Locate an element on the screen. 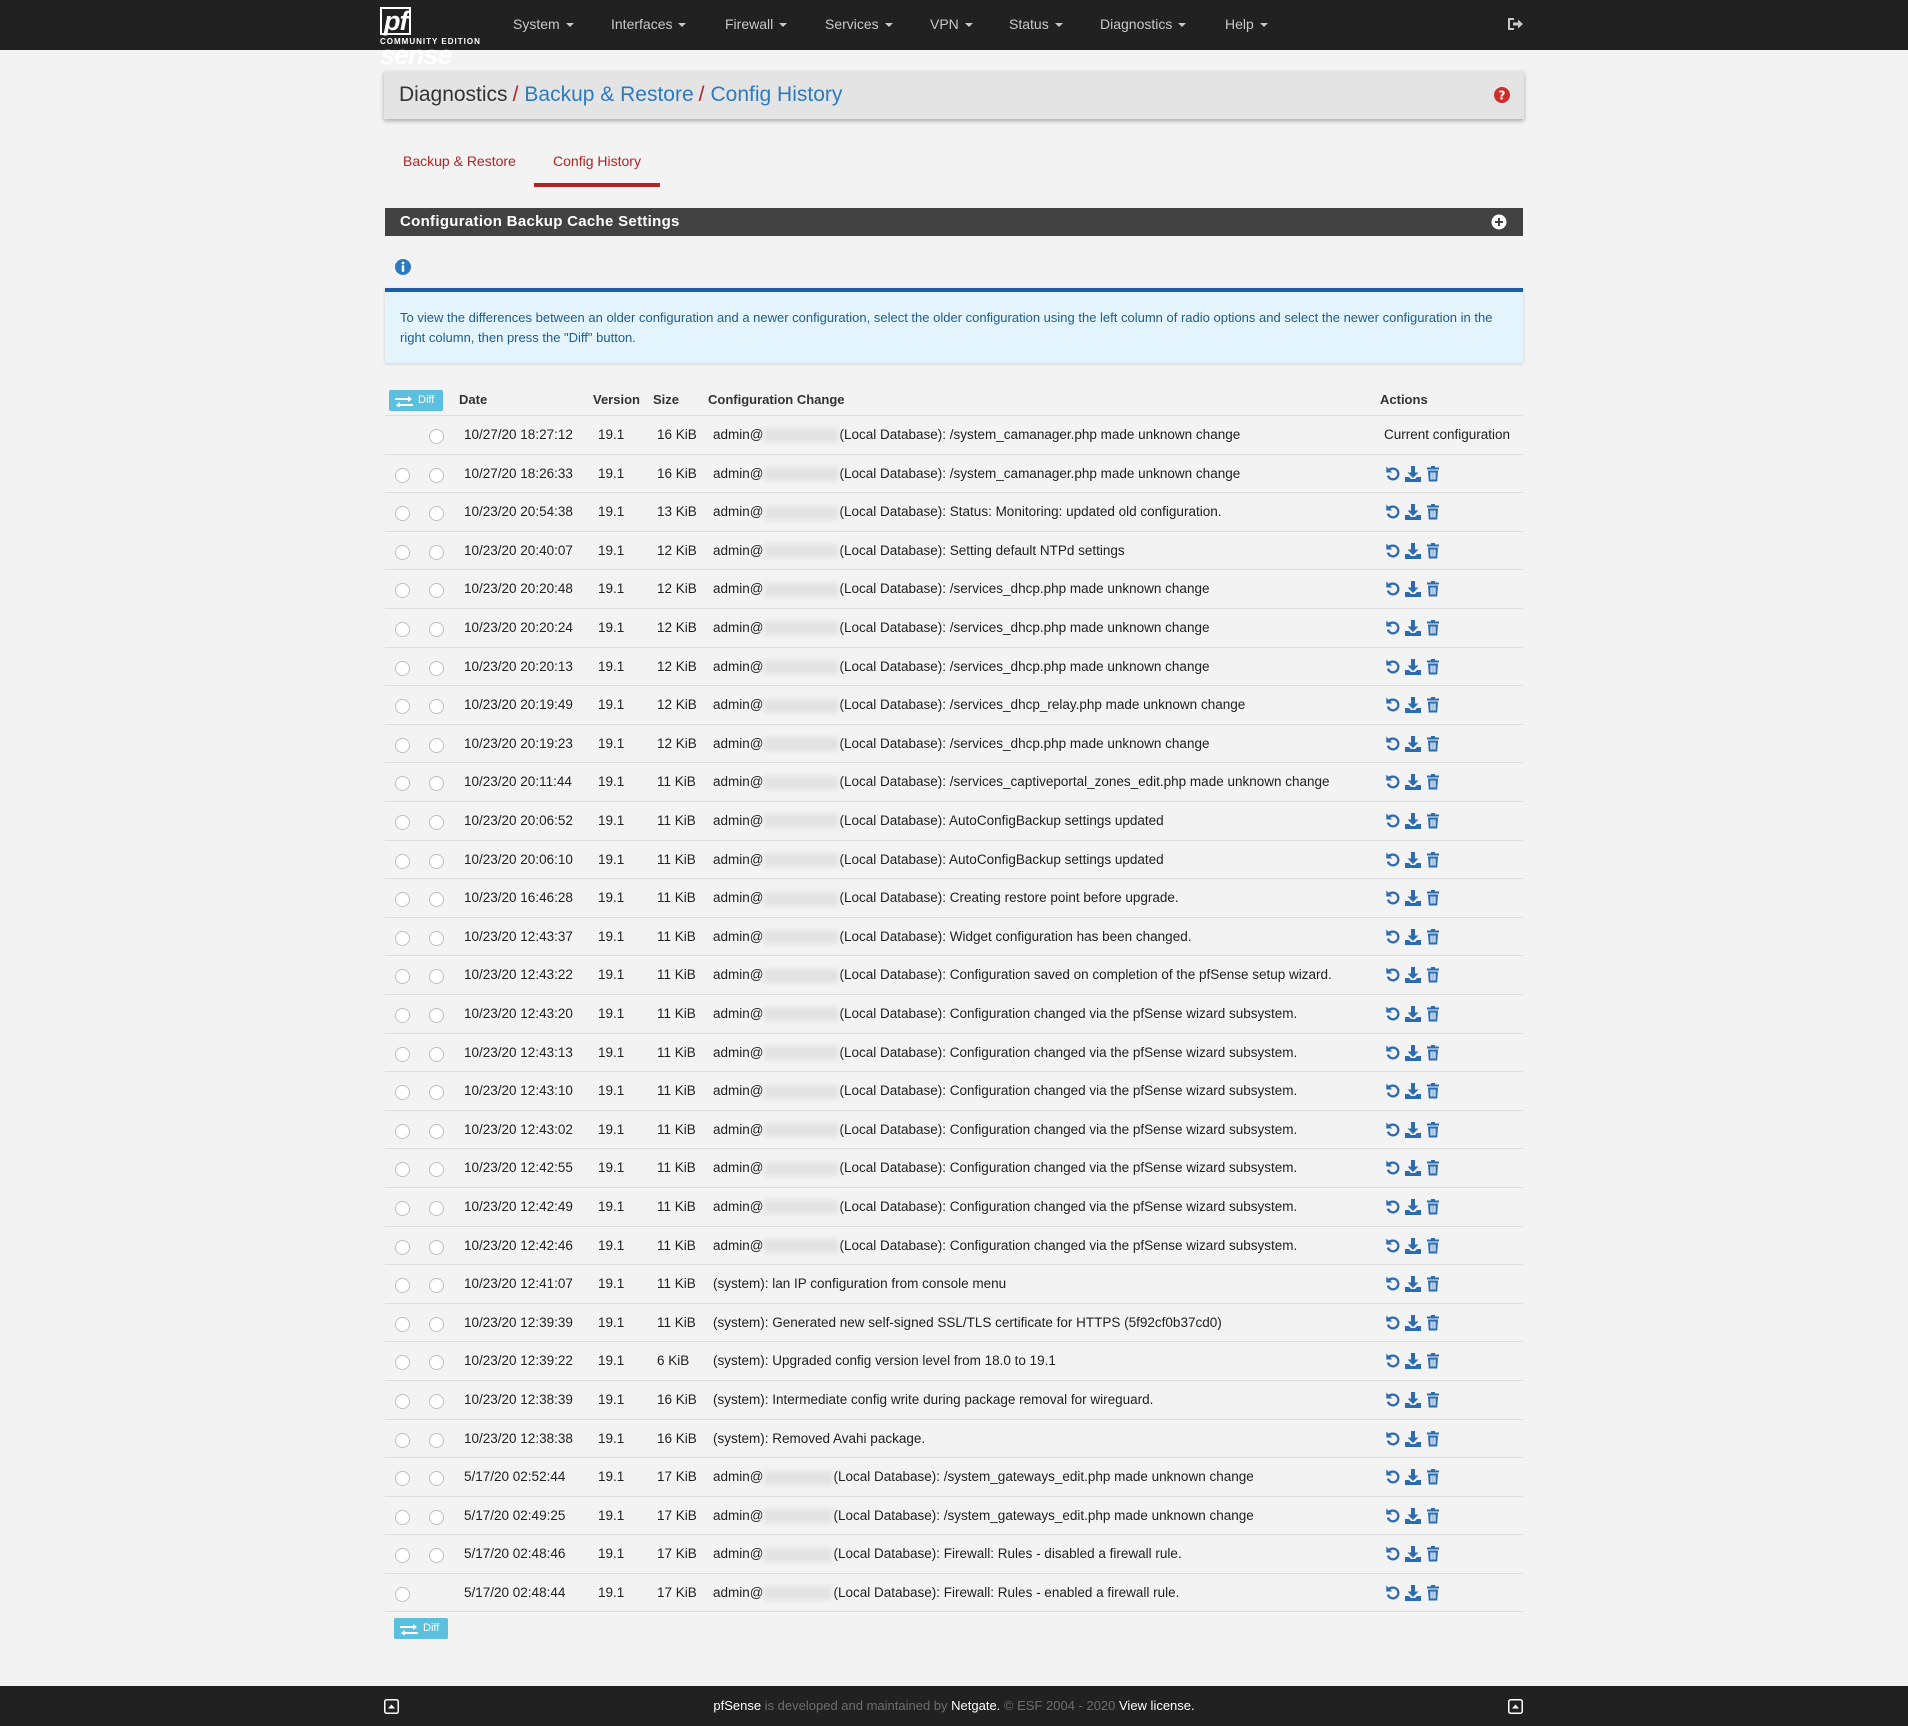  nav-help: Help is located at coordinates (1246, 25).